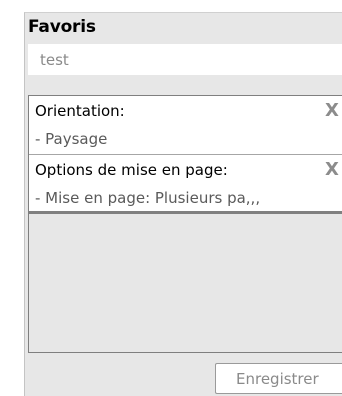 This screenshot has width=342, height=396. Describe the element at coordinates (278, 378) in the screenshot. I see `save-button: Enregistrer` at that location.